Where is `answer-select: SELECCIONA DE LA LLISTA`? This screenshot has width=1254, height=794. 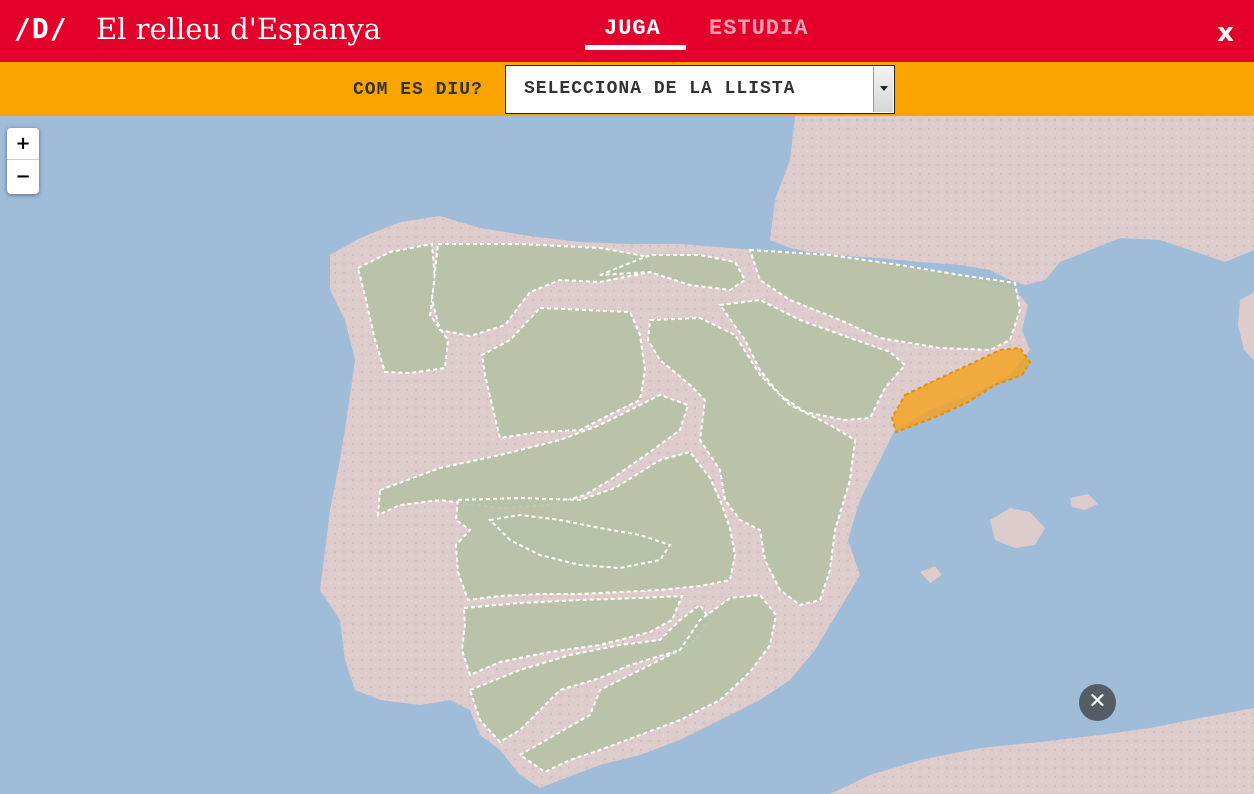 answer-select: SELECCIONA DE LA LLISTA is located at coordinates (700, 89).